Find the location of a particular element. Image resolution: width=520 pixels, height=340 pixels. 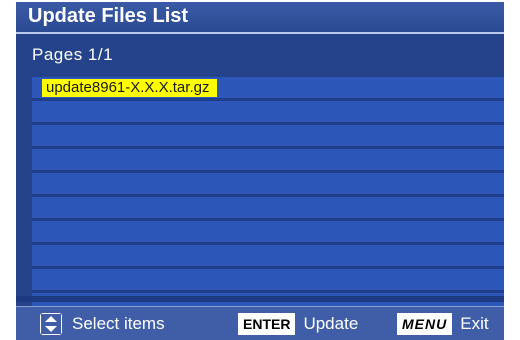

select-hint: Select items is located at coordinates (102, 323).